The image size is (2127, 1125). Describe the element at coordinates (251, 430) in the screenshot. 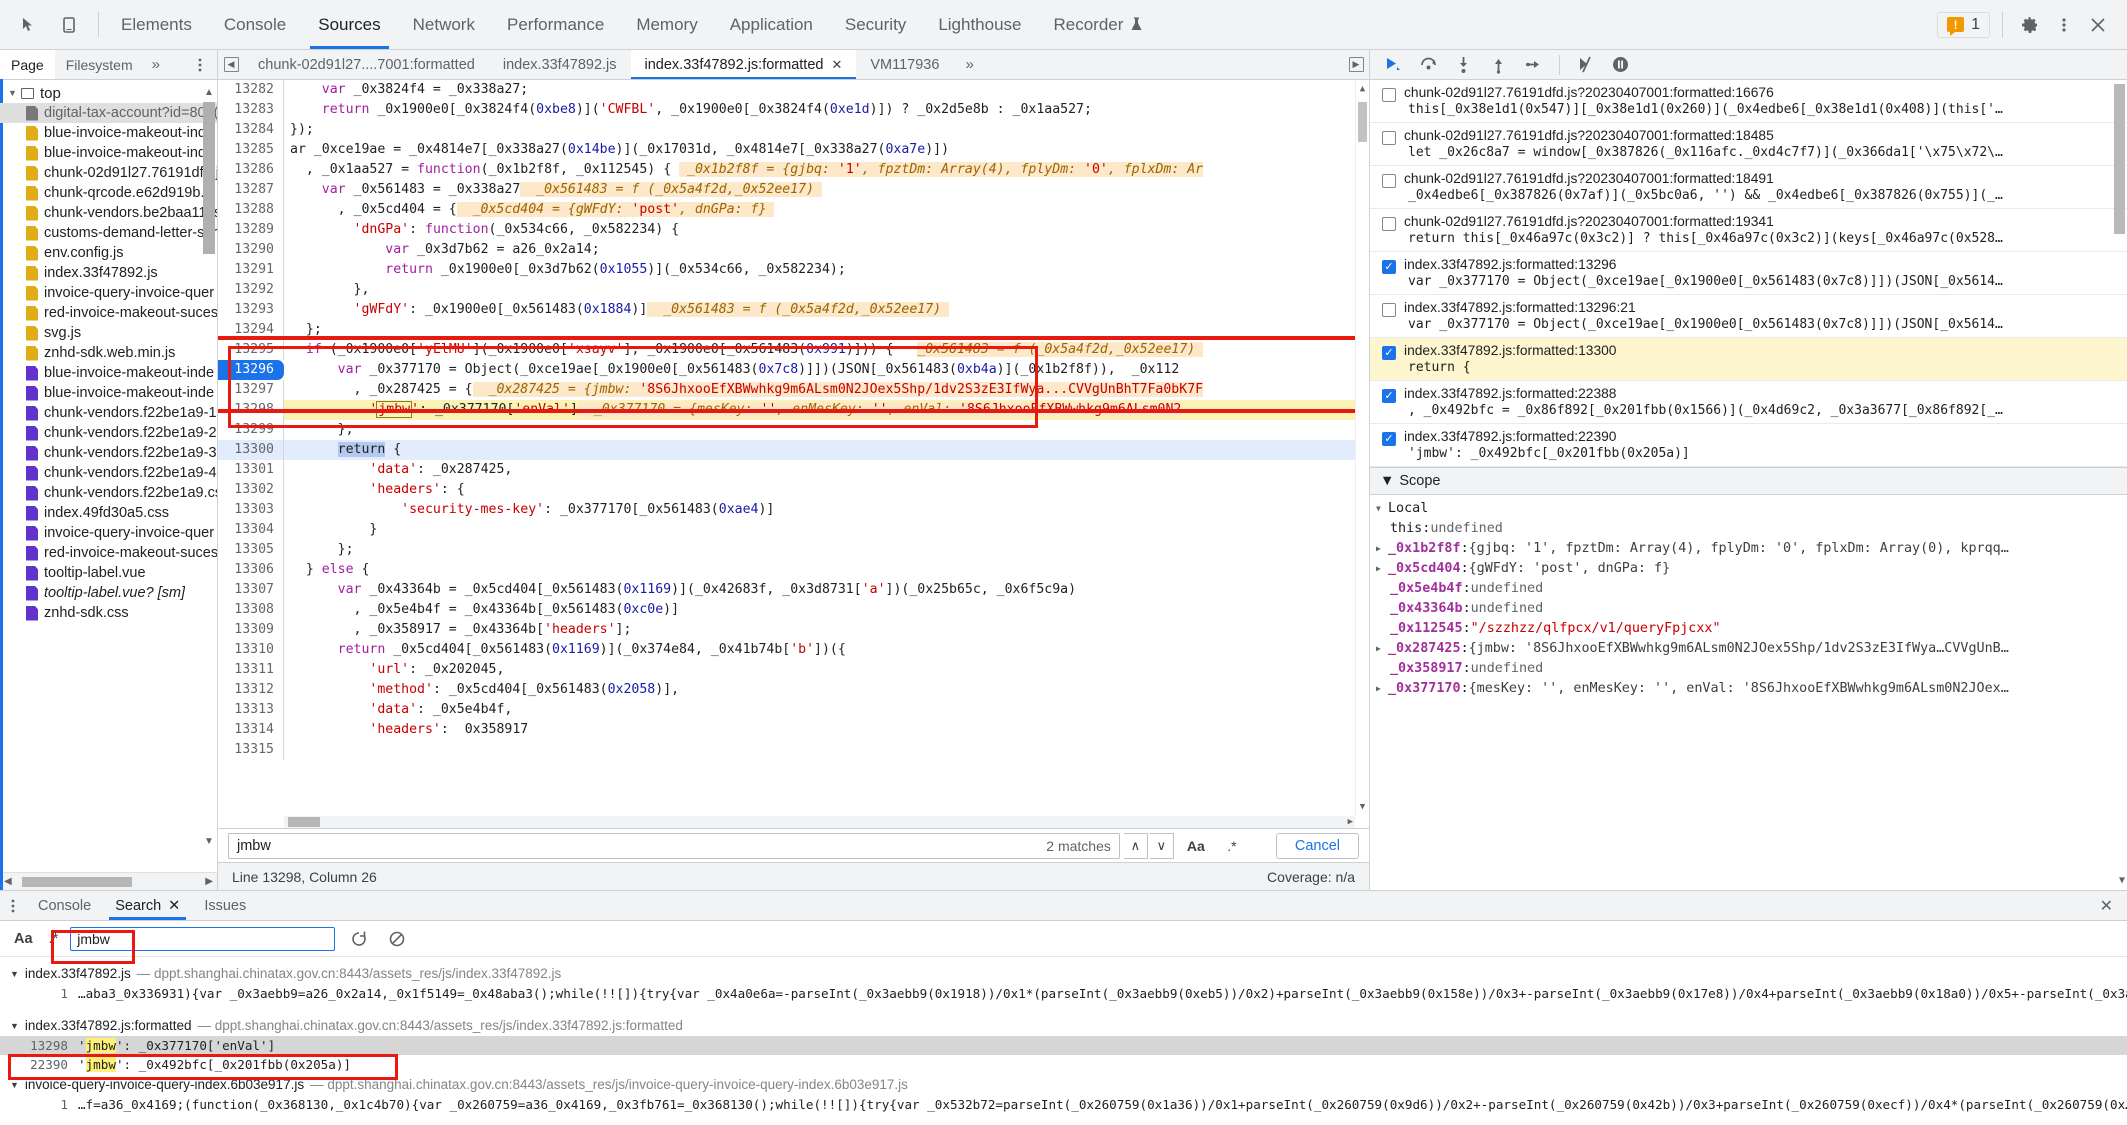

I see `line-number: 13299` at that location.